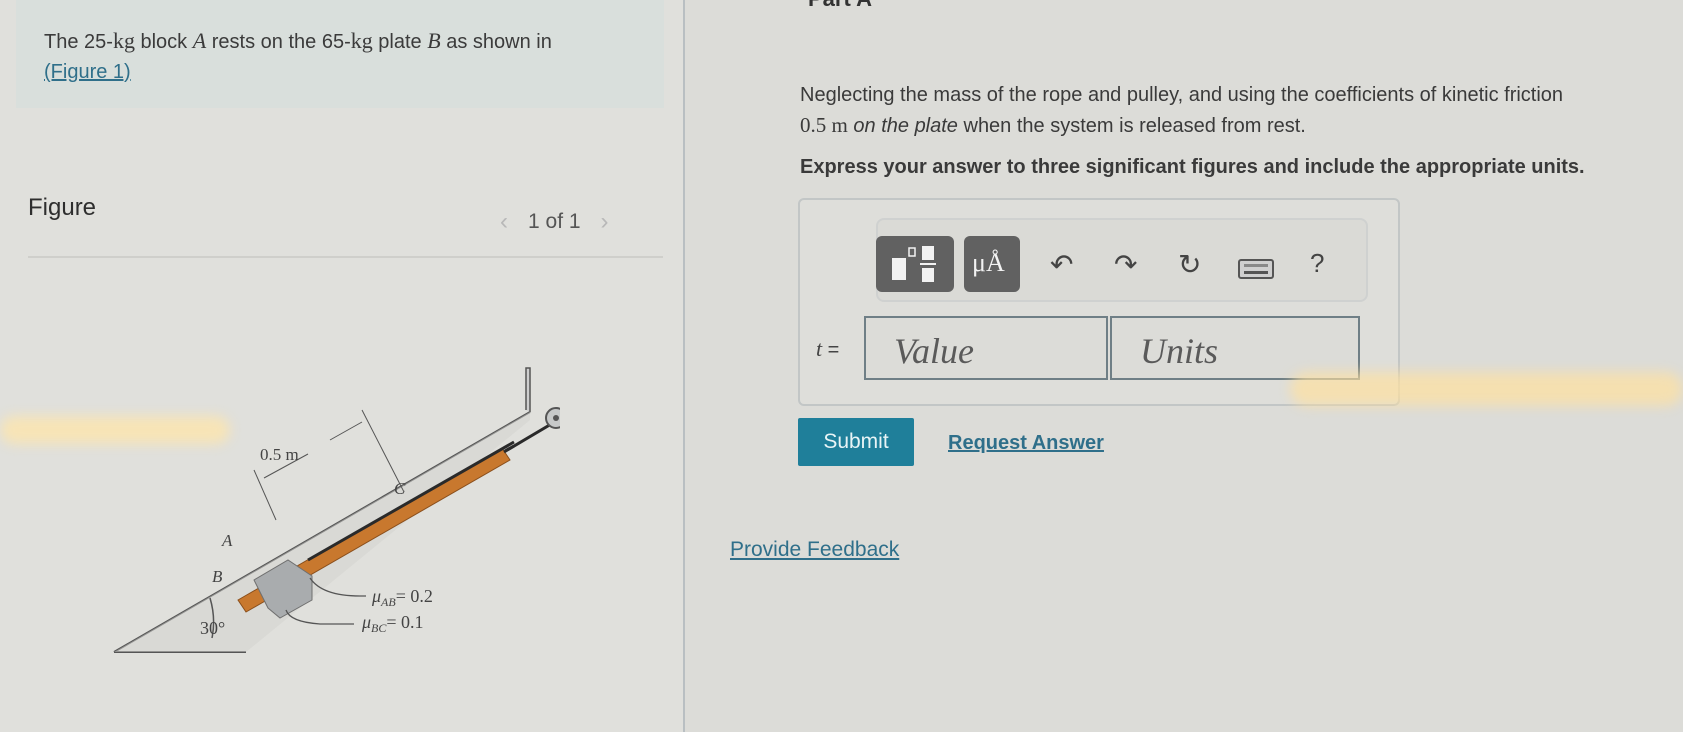 Image resolution: width=1683 pixels, height=732 pixels. I want to click on dimension-label: 0.5 m, so click(279, 454).